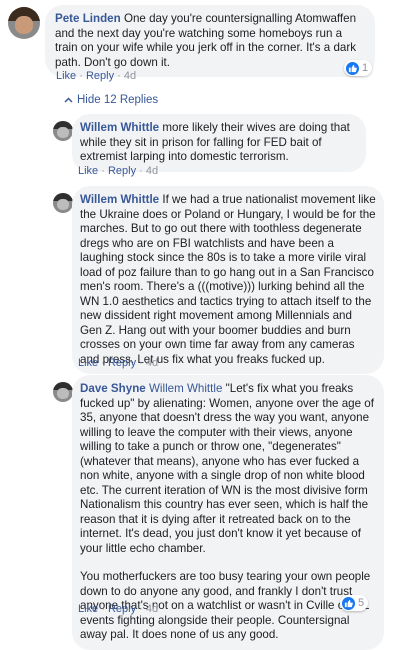  Describe the element at coordinates (365, 68) in the screenshot. I see `reaction-count: 1` at that location.